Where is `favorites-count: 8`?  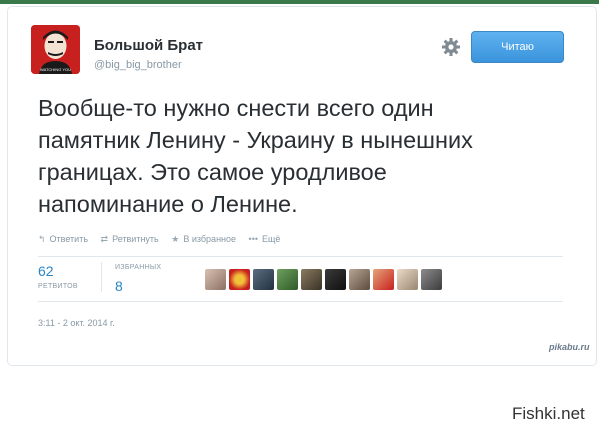
favorites-count: 8 is located at coordinates (119, 286).